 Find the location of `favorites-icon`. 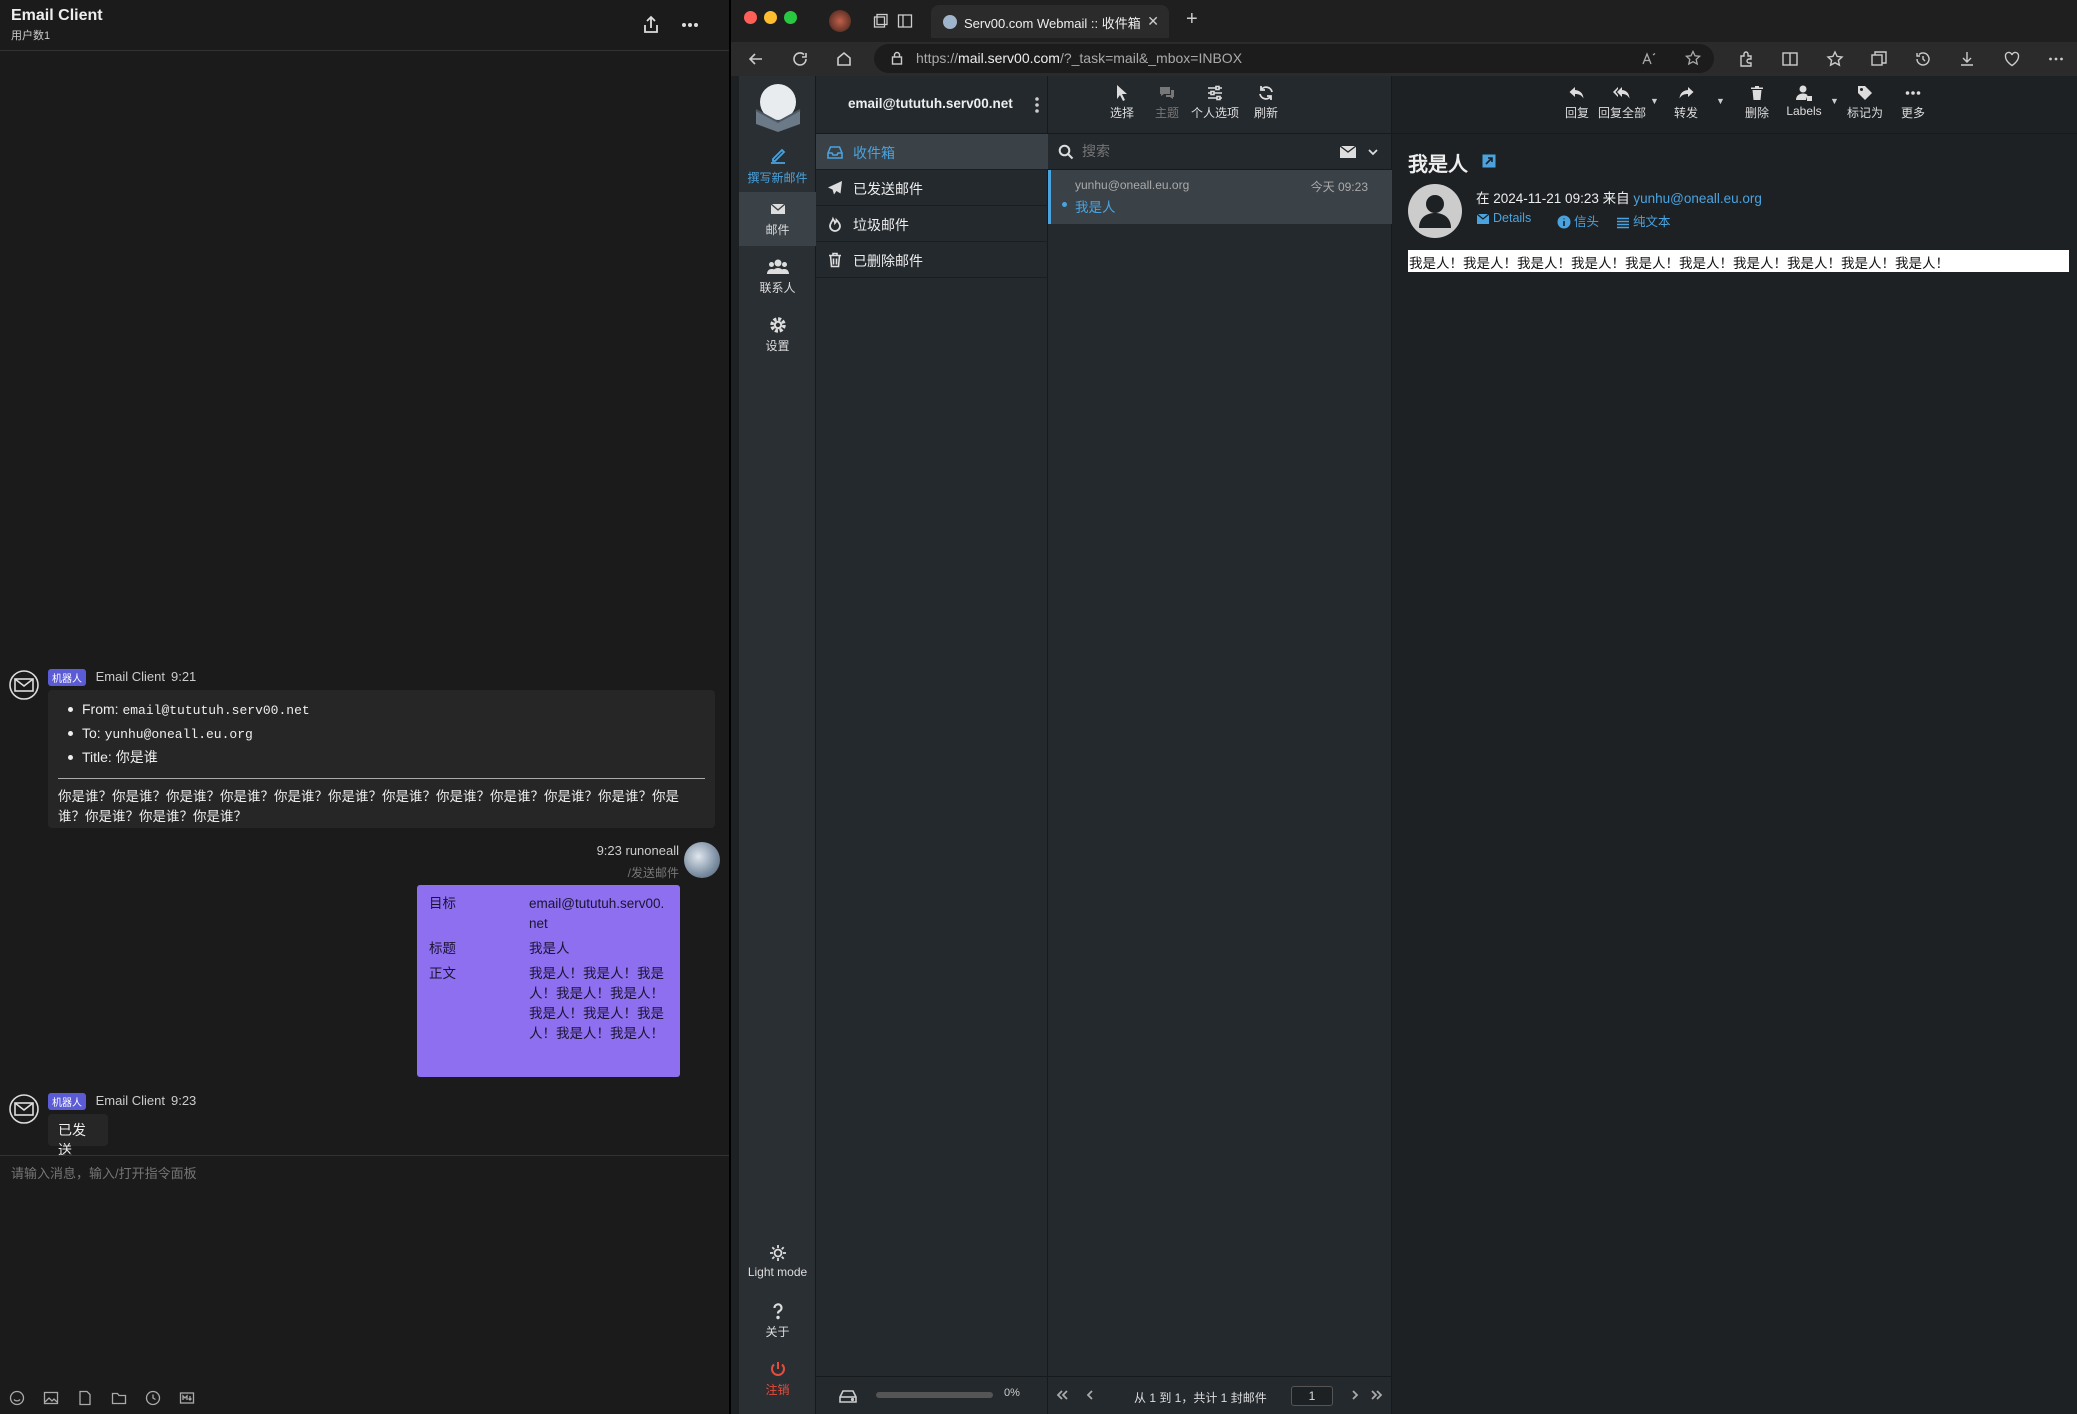

favorites-icon is located at coordinates (1835, 59).